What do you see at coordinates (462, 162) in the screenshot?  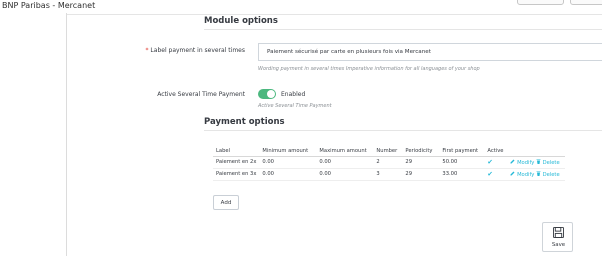 I see `cell-first-payment: 50.00` at bounding box center [462, 162].